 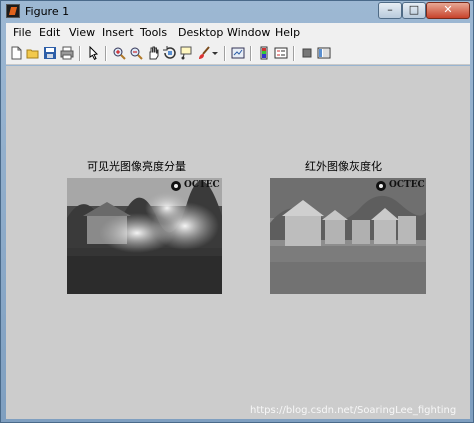 I want to click on brush-dropdown-icon, so click(x=215, y=53).